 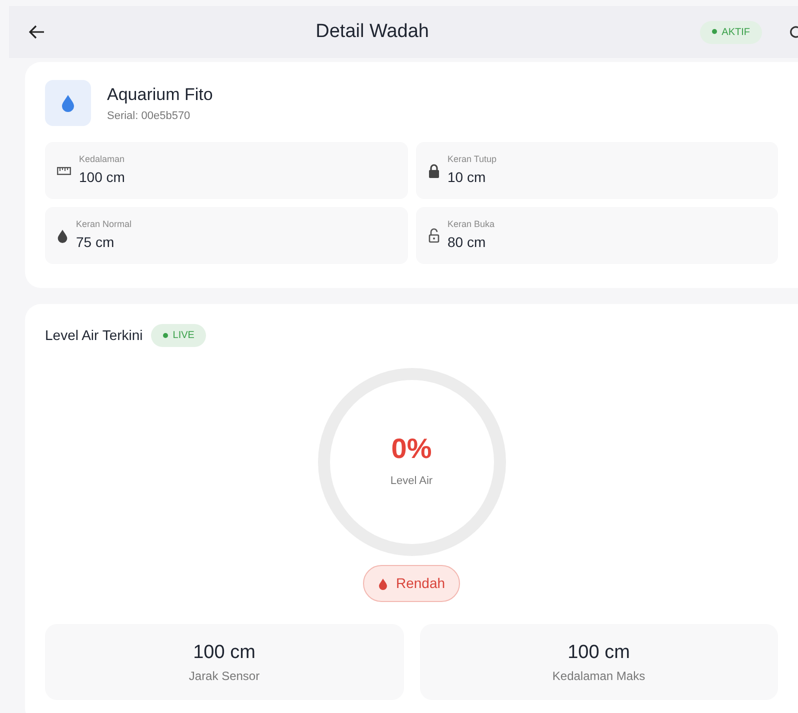 What do you see at coordinates (411, 448) in the screenshot?
I see `level-percentage: 0%` at bounding box center [411, 448].